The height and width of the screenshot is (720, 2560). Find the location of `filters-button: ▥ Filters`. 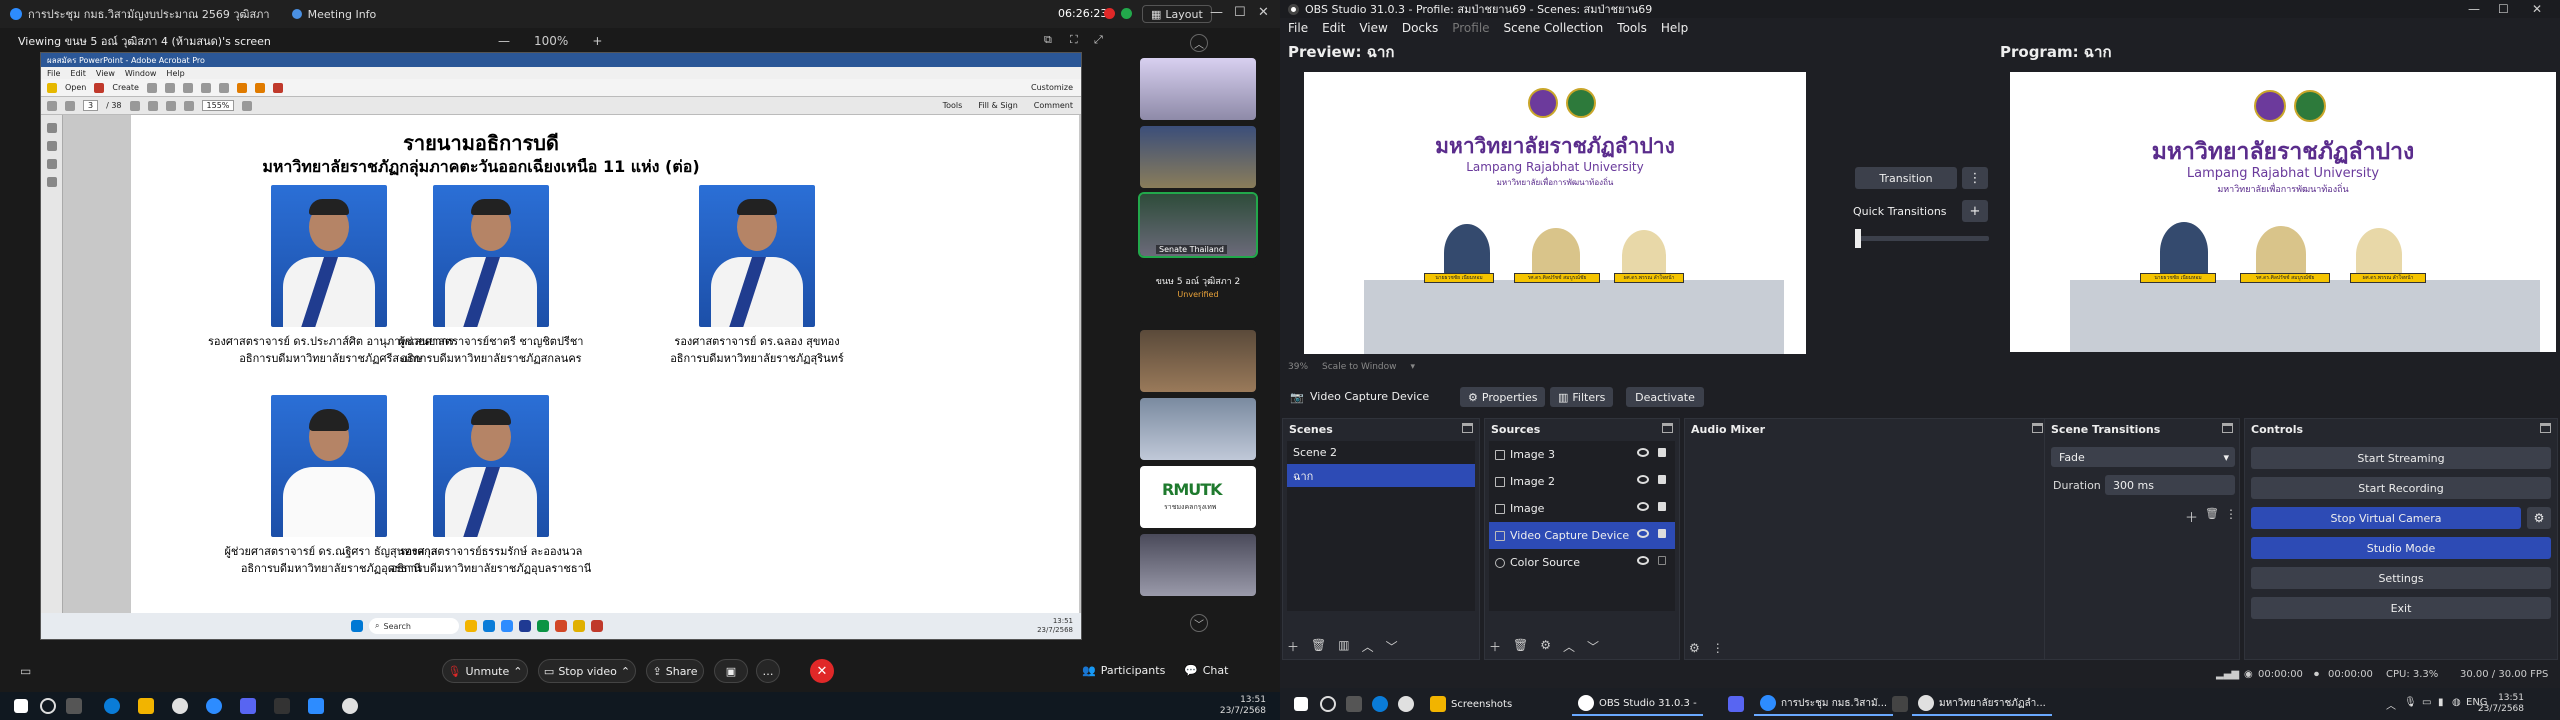

filters-button: ▥ Filters is located at coordinates (1582, 397).